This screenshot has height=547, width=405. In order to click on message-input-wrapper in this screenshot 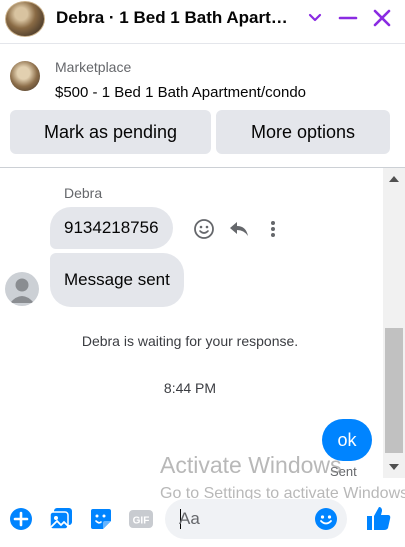, I will do `click(256, 519)`.